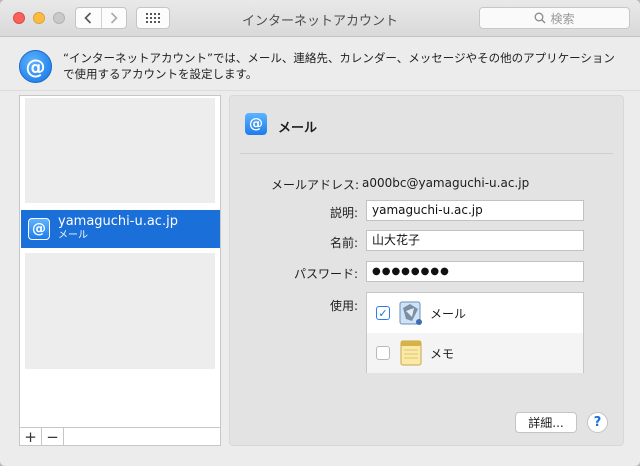  What do you see at coordinates (411, 353) in the screenshot?
I see `notes-app-icon` at bounding box center [411, 353].